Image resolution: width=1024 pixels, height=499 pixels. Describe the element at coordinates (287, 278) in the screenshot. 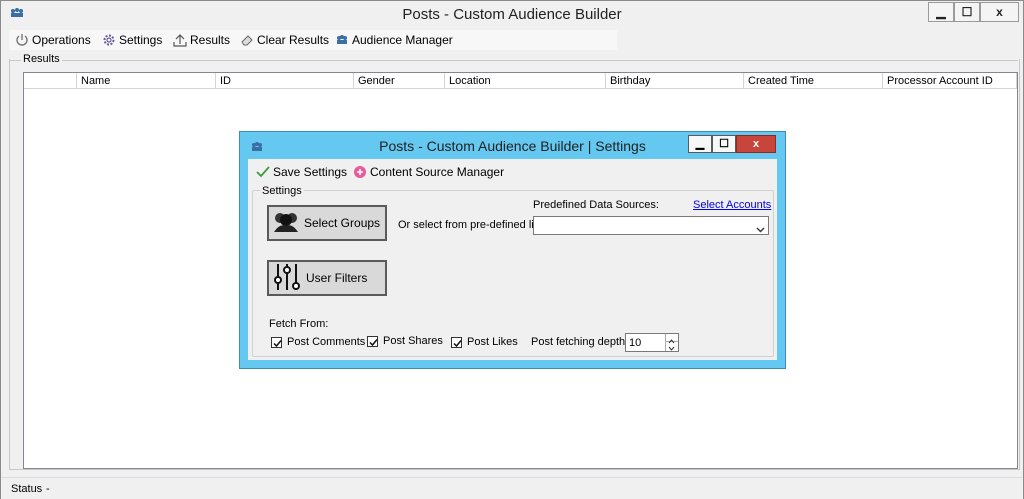

I see `sliders-icon` at that location.